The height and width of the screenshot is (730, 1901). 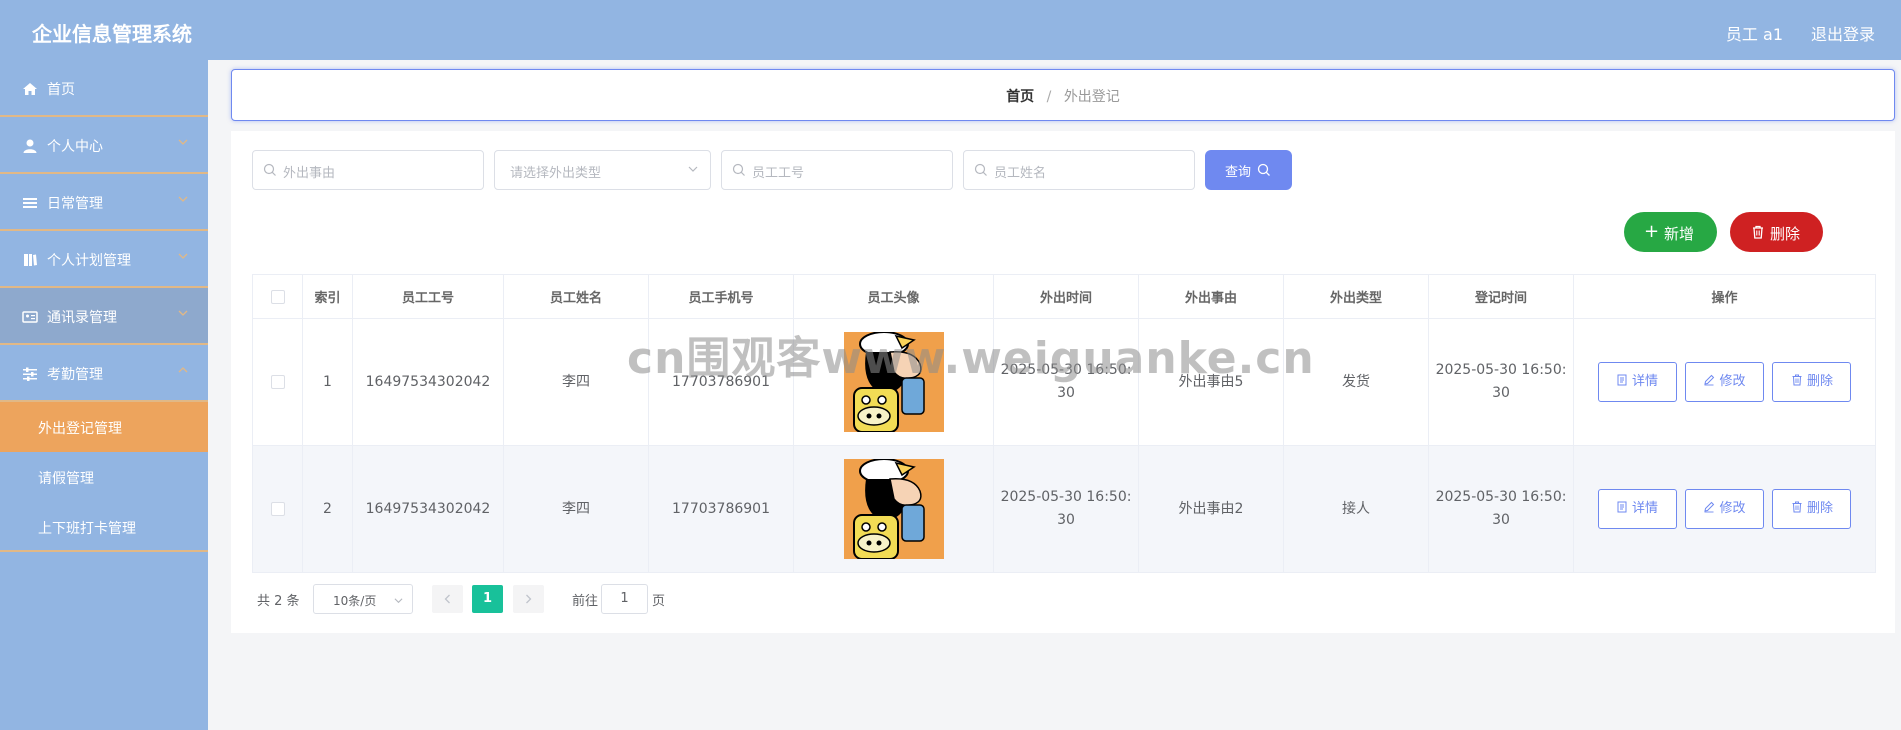 What do you see at coordinates (104, 373) in the screenshot?
I see `sidebar-item-attendance: 考勤管理` at bounding box center [104, 373].